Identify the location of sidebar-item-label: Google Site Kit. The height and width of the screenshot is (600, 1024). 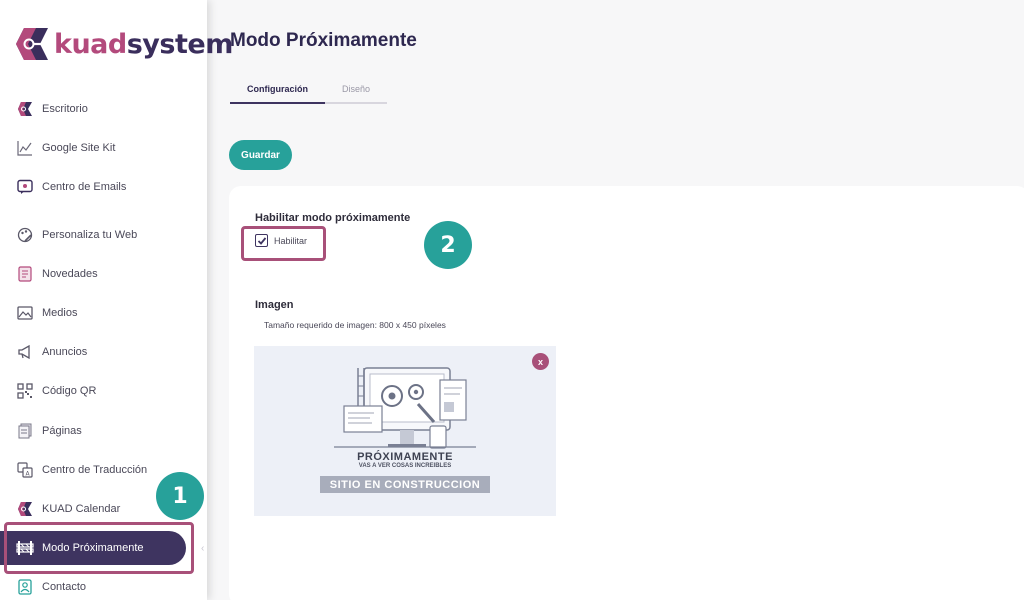
(79, 148).